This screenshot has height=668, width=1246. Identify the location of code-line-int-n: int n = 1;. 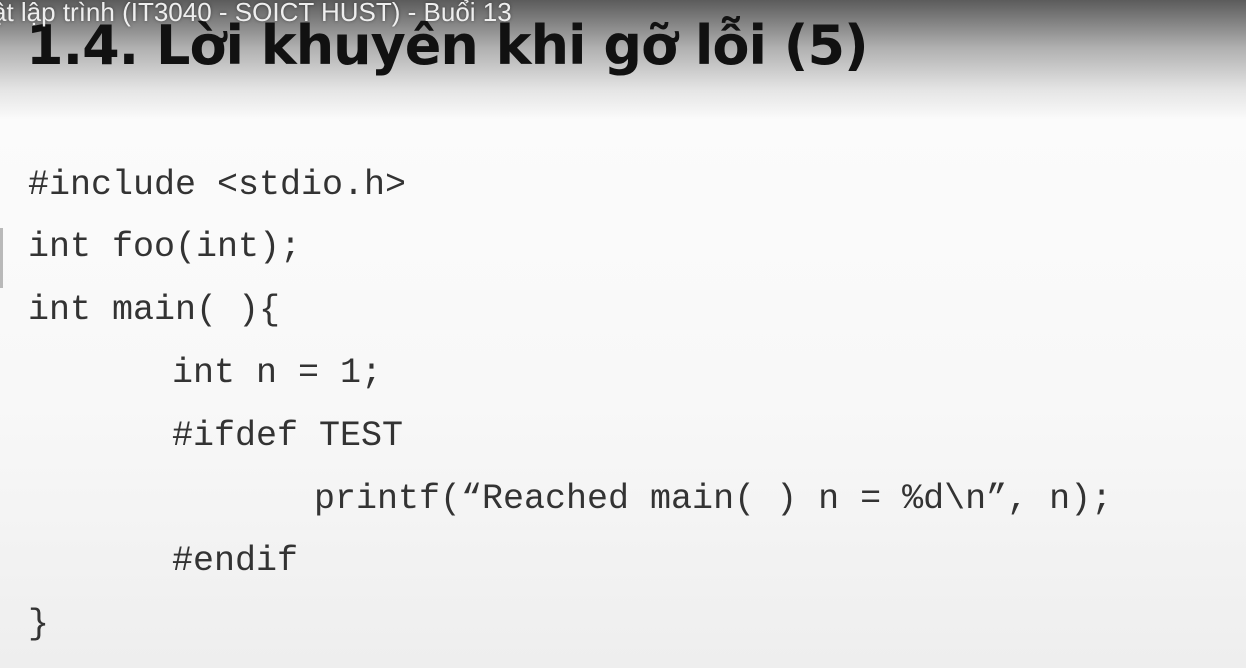
(277, 373).